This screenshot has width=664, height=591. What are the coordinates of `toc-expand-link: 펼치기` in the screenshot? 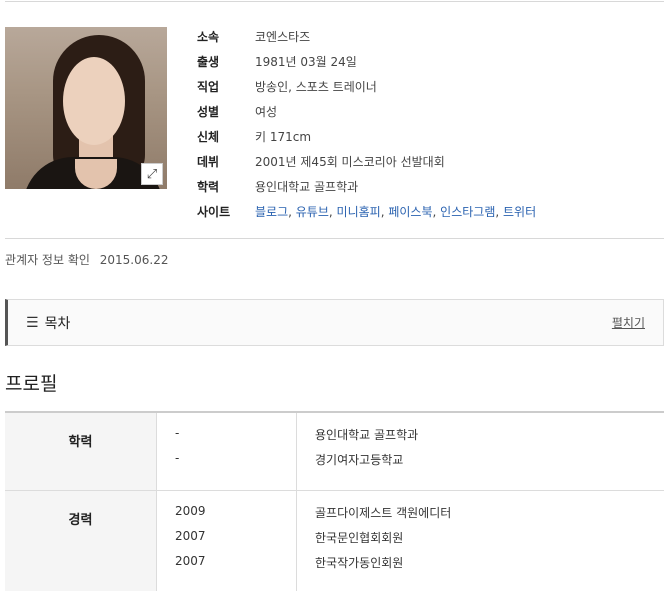 It's located at (628, 322).